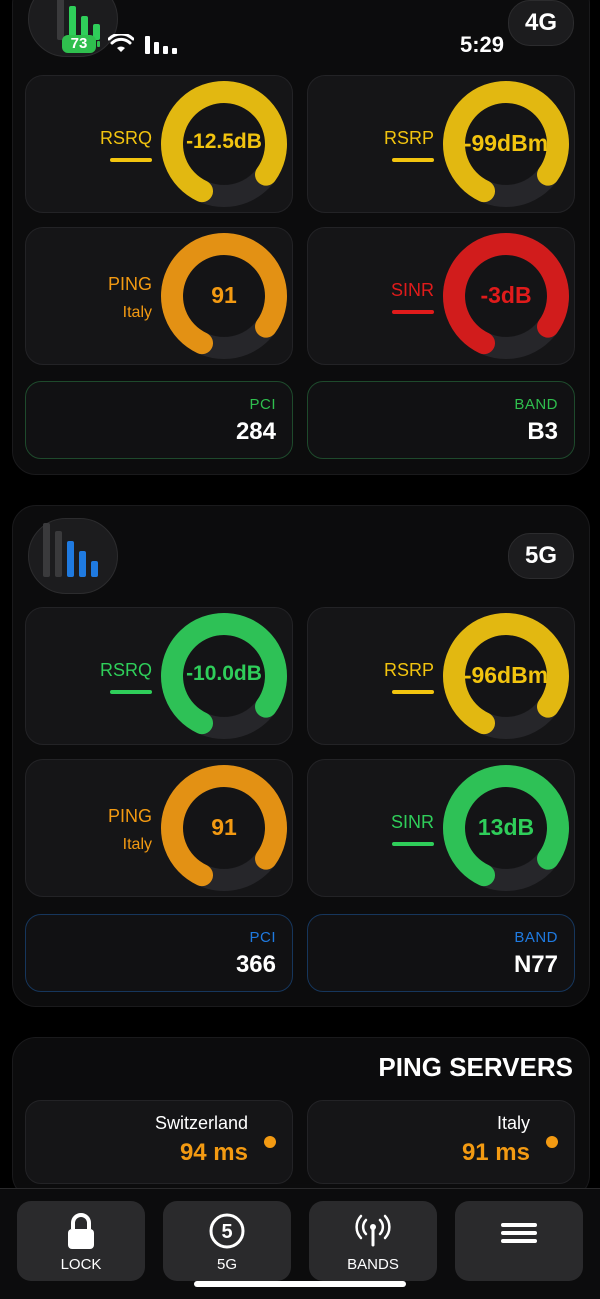 The image size is (600, 1299). I want to click on pci-value: 284, so click(255, 431).